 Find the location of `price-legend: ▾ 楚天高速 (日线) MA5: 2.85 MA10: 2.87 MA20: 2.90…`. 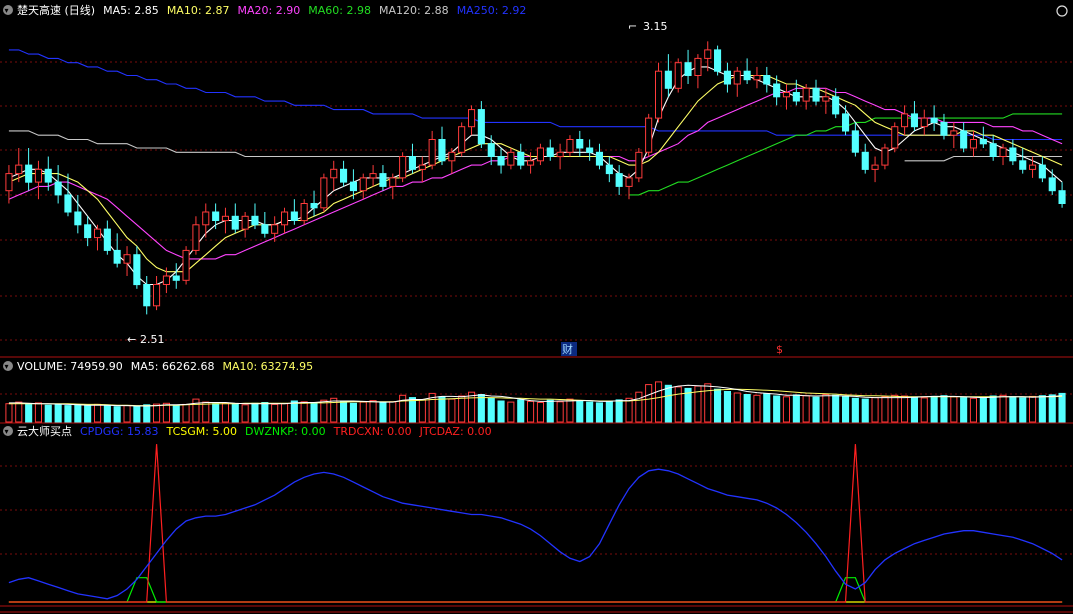

price-legend: ▾ 楚天高速 (日线) MA5: 2.85 MA10: 2.87 MA20: 2.90… is located at coordinates (264, 10).